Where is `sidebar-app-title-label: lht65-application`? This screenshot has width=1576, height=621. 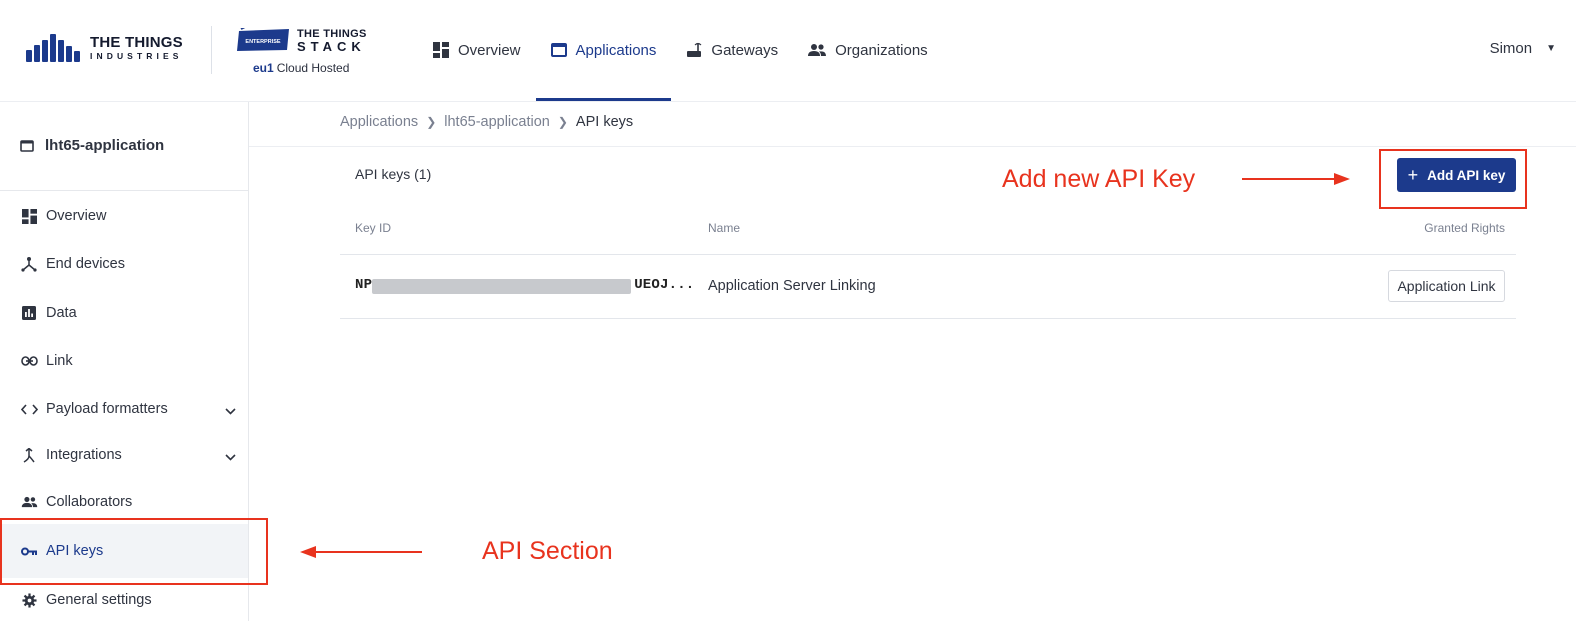
sidebar-app-title-label: lht65-application is located at coordinates (105, 145).